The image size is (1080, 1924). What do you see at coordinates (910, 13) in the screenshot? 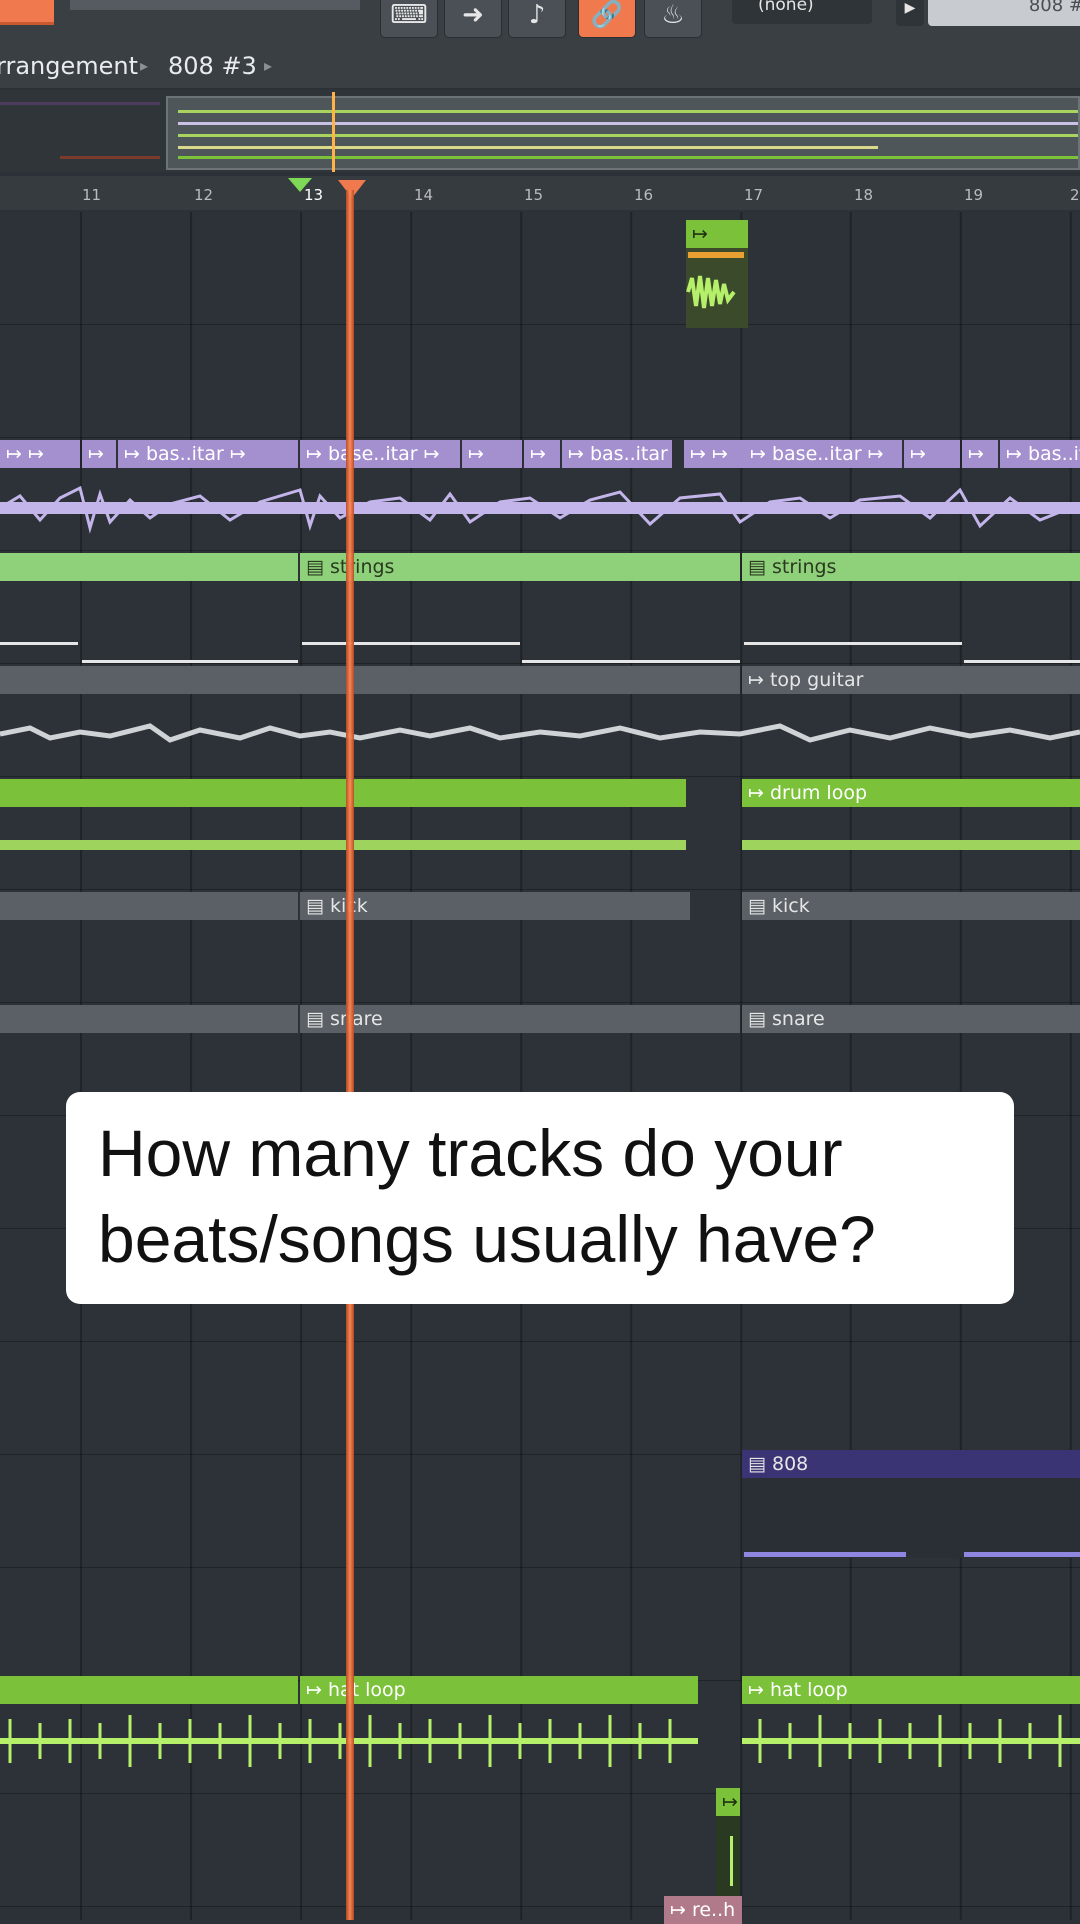
I see `play-arrow-icon: ▶` at bounding box center [910, 13].